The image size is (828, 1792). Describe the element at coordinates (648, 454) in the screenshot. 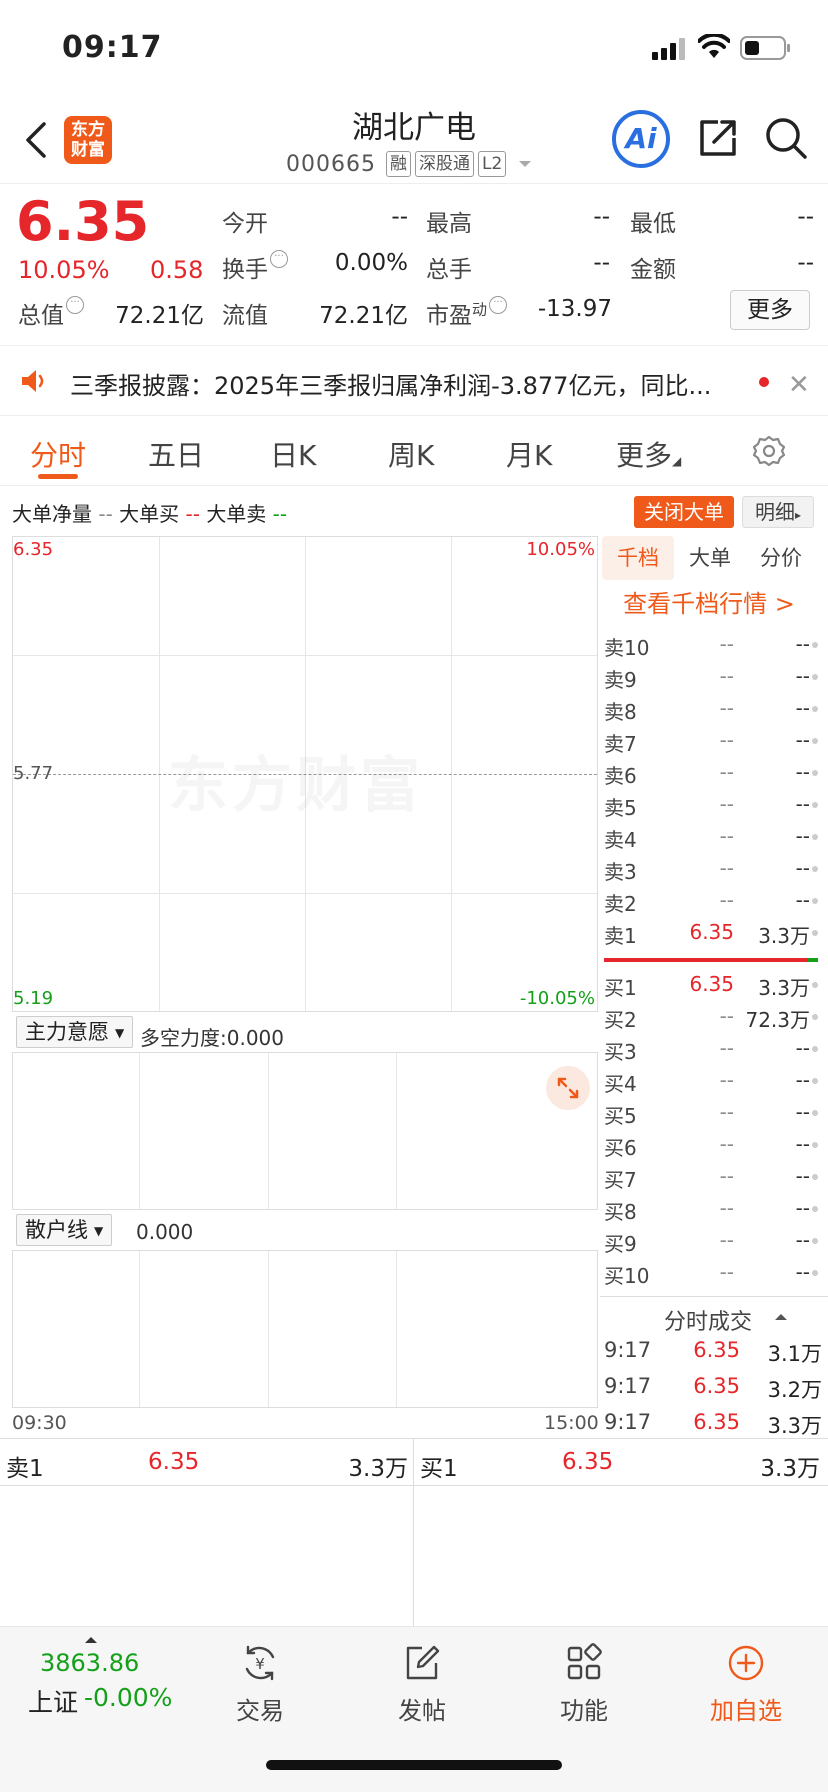

I see `tab-more: 更多◢` at that location.